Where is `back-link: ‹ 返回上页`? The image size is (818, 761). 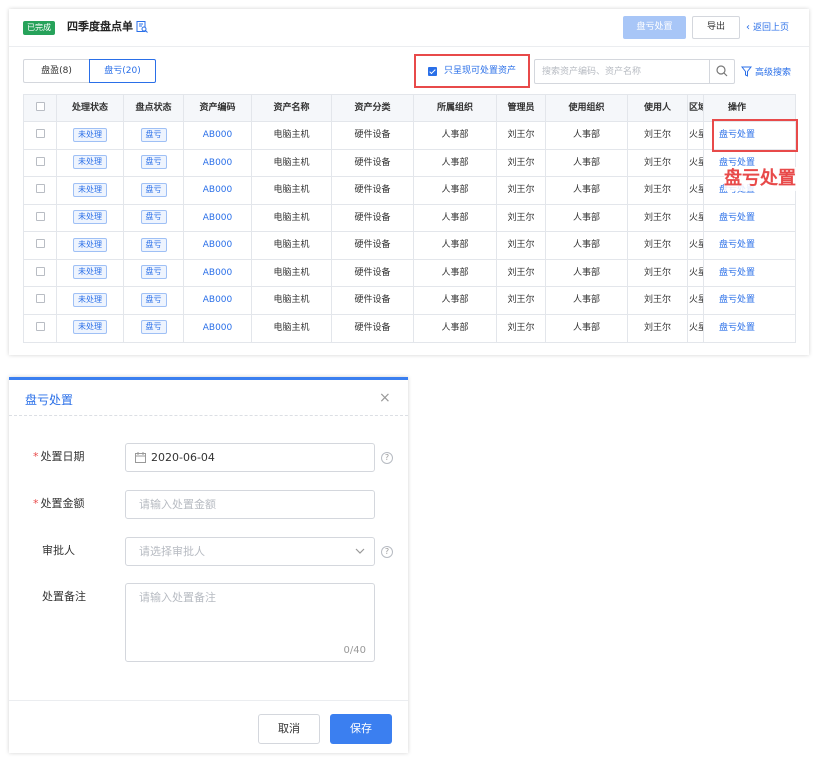 back-link: ‹ 返回上页 is located at coordinates (767, 28).